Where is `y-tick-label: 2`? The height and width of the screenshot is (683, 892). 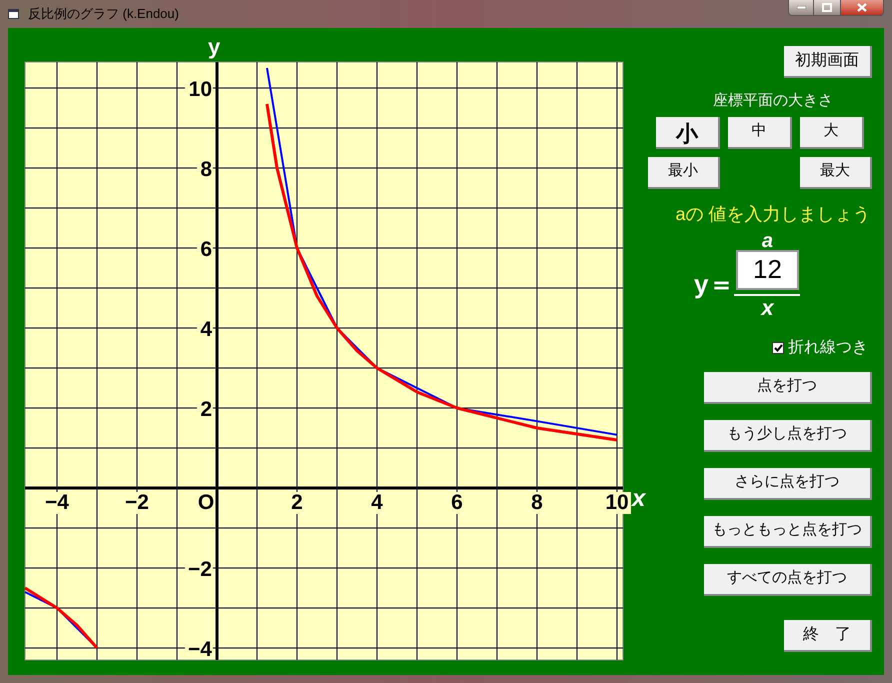 y-tick-label: 2 is located at coordinates (206, 409).